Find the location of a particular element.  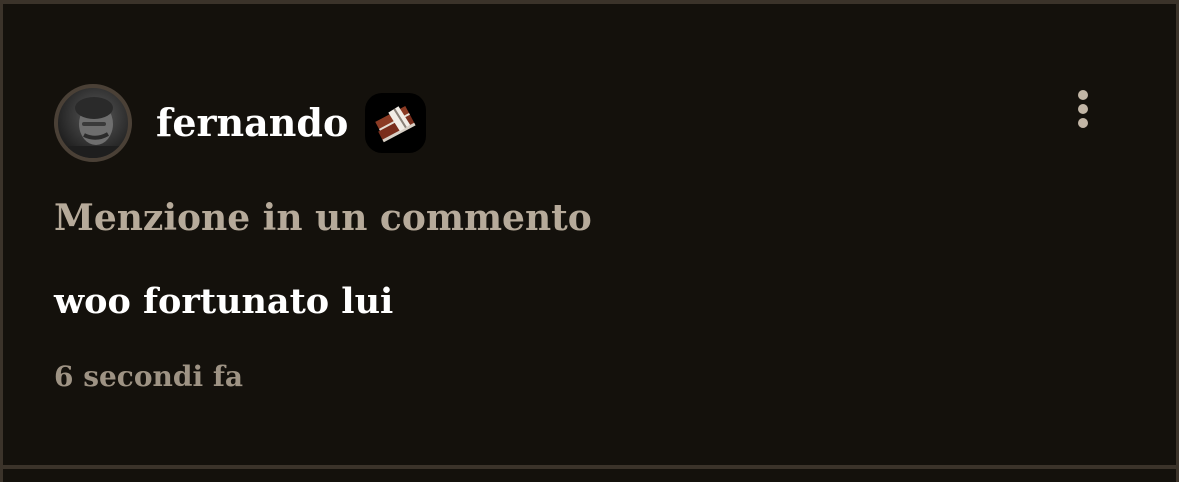

next-card-edge is located at coordinates (589, 475).